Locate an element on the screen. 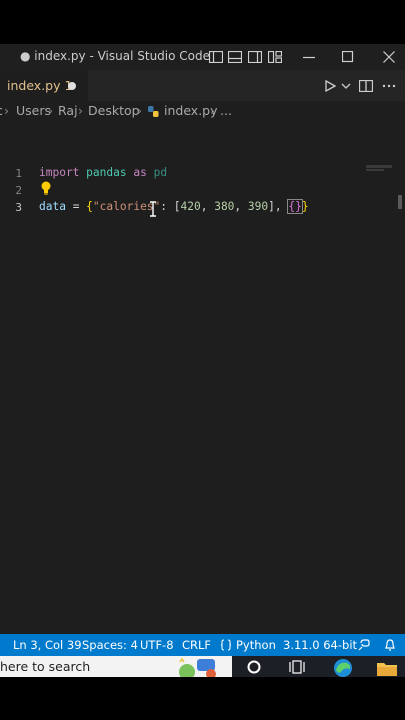  code-line-3: data = {"calories": [420, 380, 390], {}} is located at coordinates (174, 206).